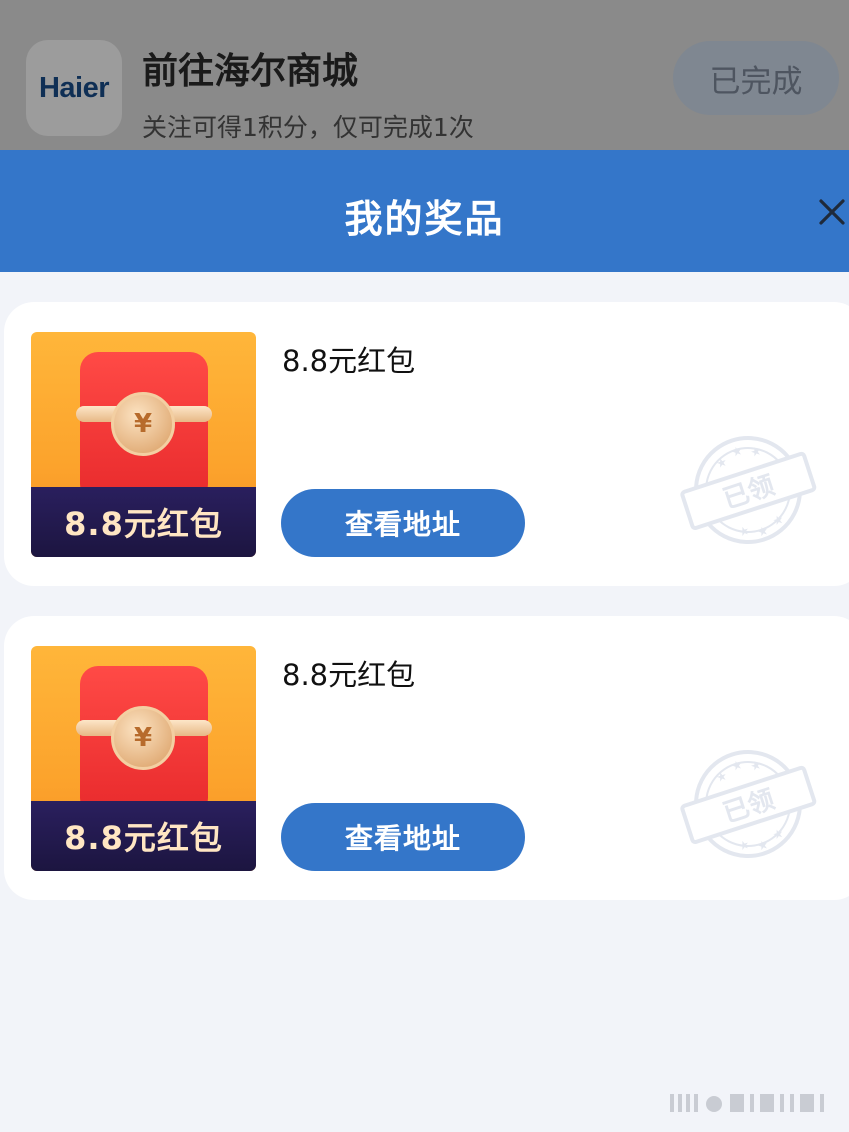 Image resolution: width=849 pixels, height=1132 pixels. Describe the element at coordinates (747, 1103) in the screenshot. I see `watermark-icon` at that location.